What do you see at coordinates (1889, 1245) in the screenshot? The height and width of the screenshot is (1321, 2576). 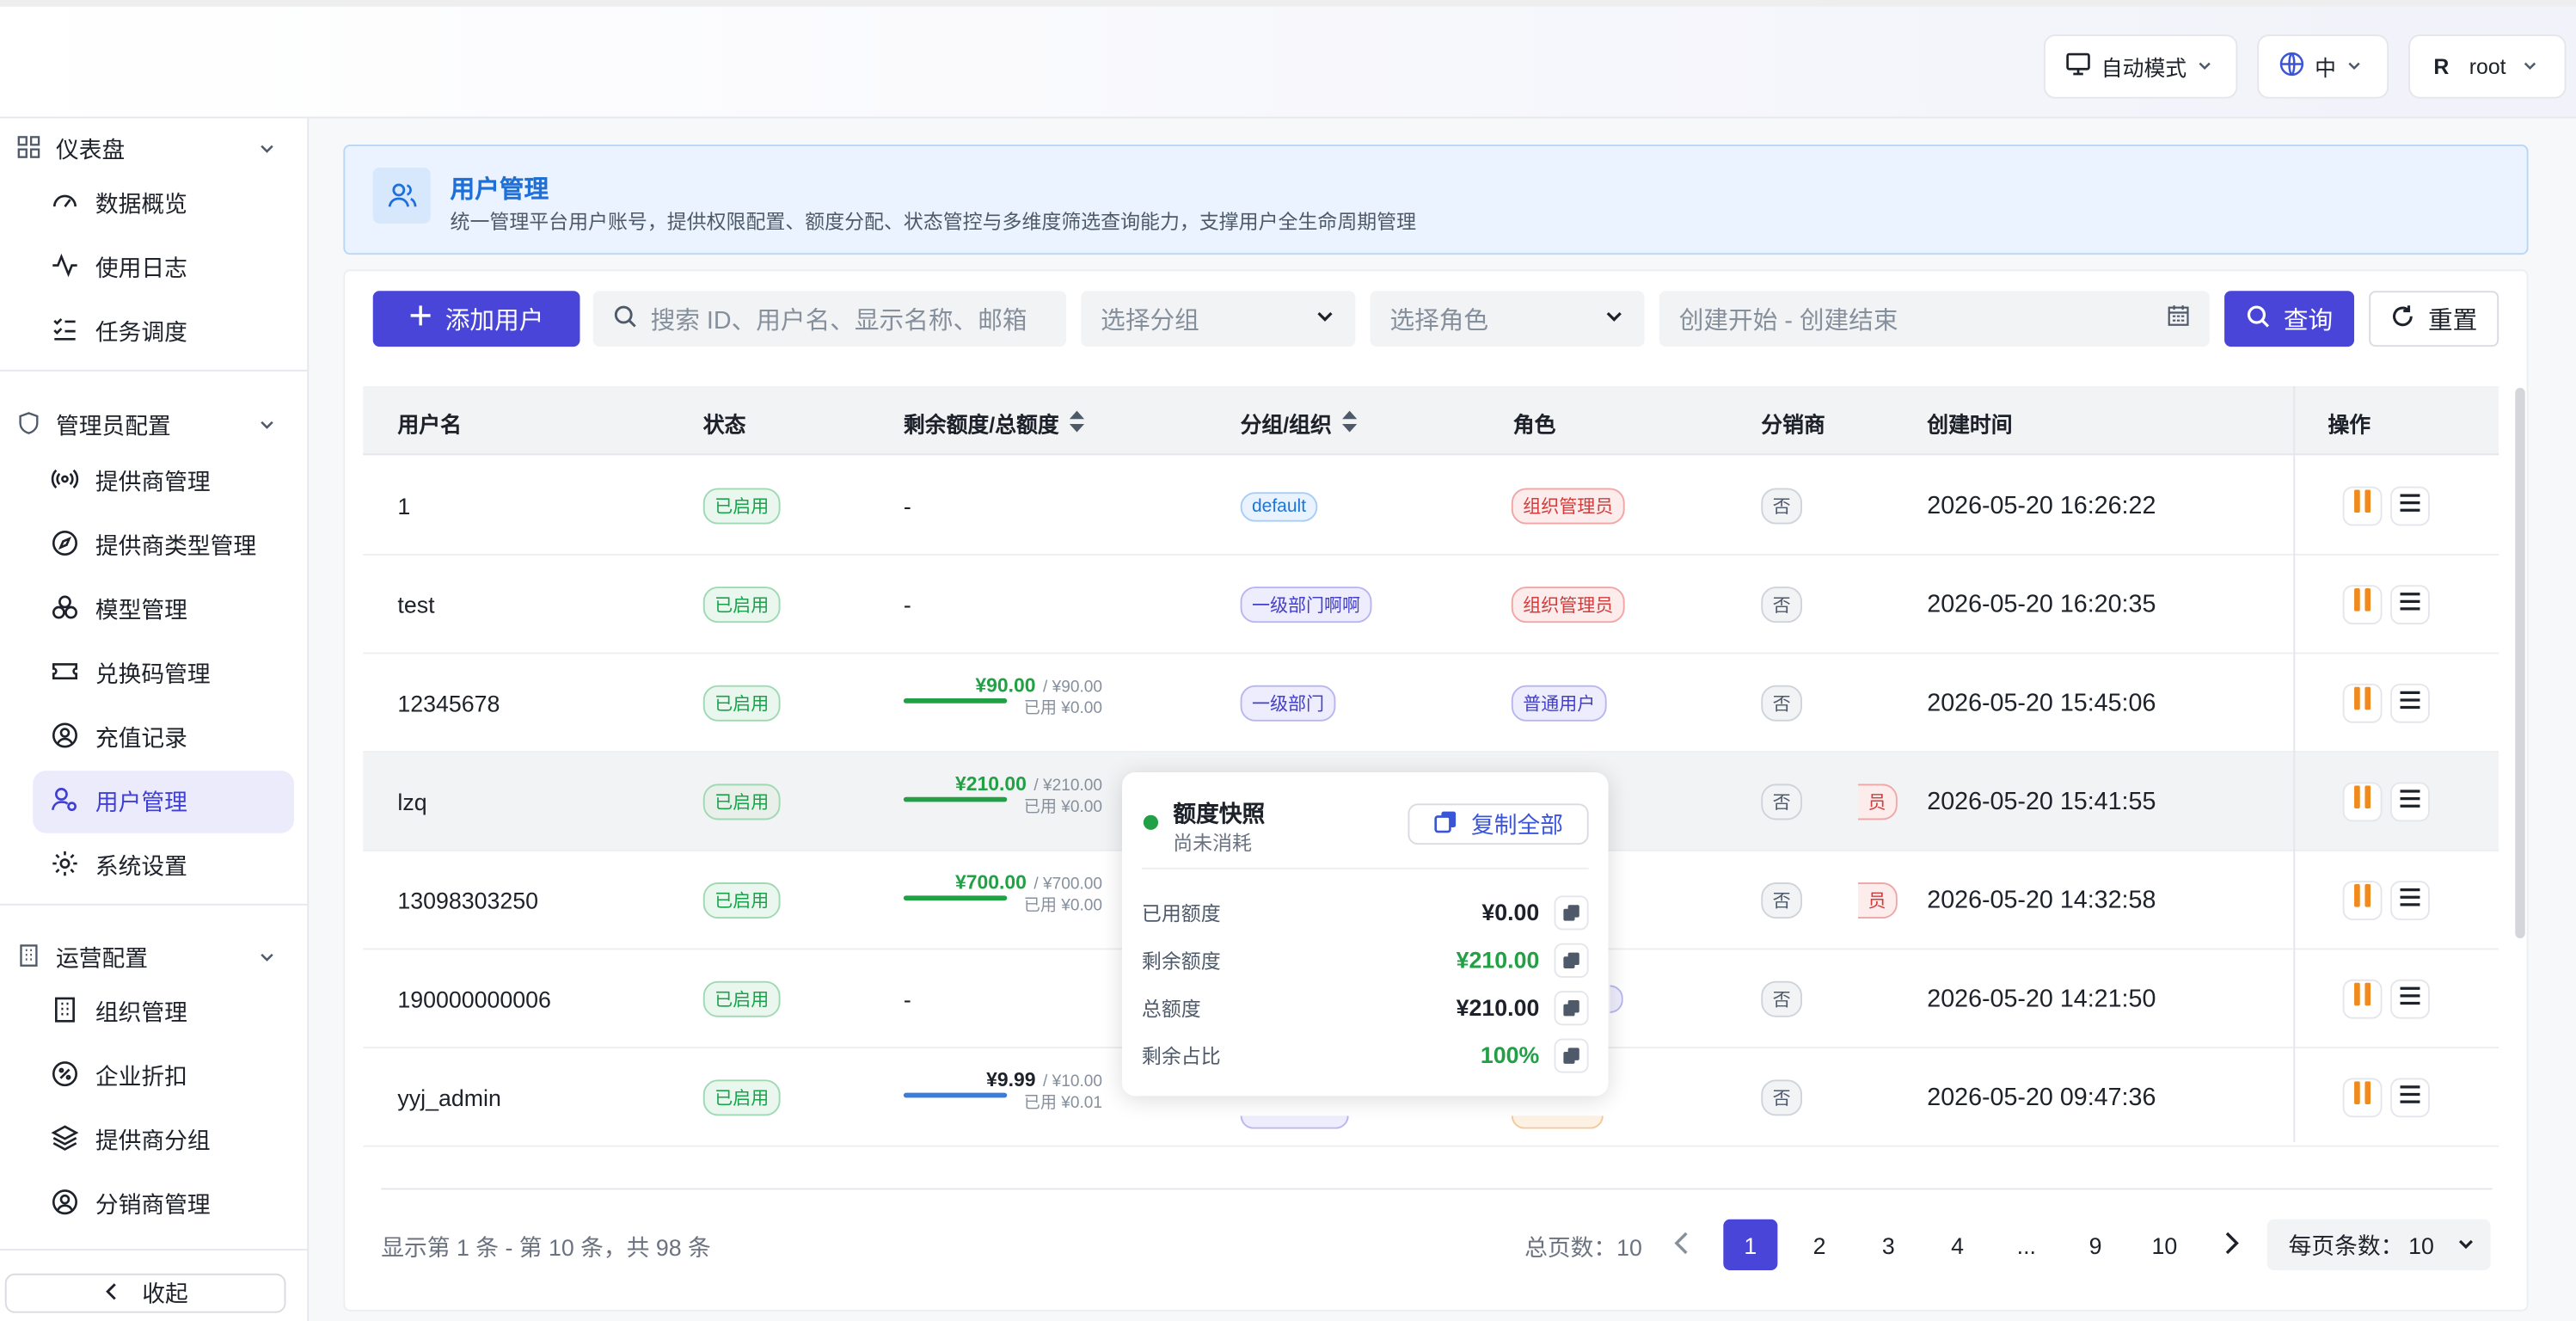 I see `page-button-3: 3` at bounding box center [1889, 1245].